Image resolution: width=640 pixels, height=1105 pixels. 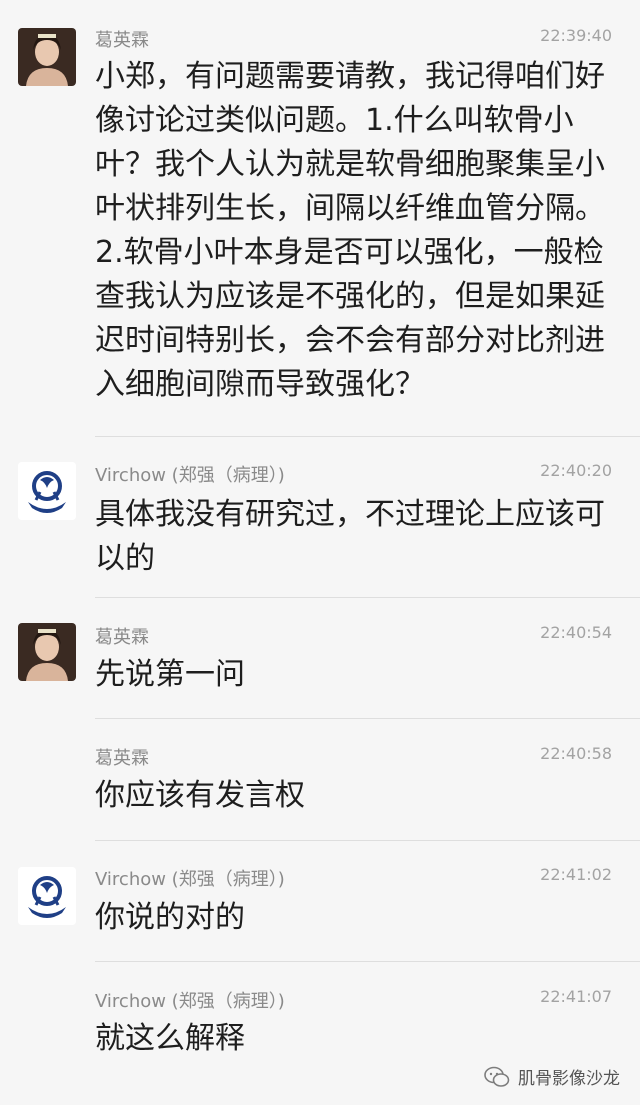 I want to click on message-text: 你说的对的, so click(x=355, y=918).